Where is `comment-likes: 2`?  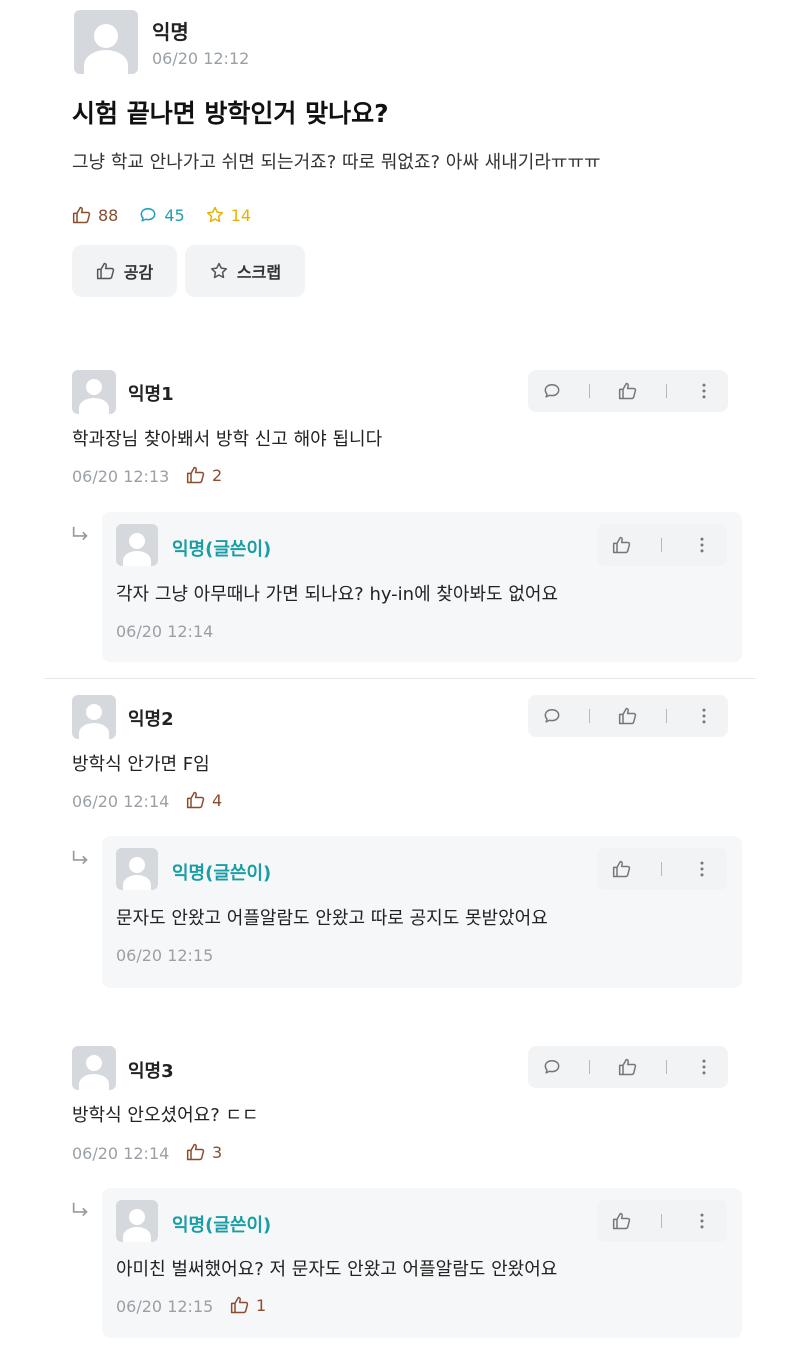
comment-likes: 2 is located at coordinates (204, 475).